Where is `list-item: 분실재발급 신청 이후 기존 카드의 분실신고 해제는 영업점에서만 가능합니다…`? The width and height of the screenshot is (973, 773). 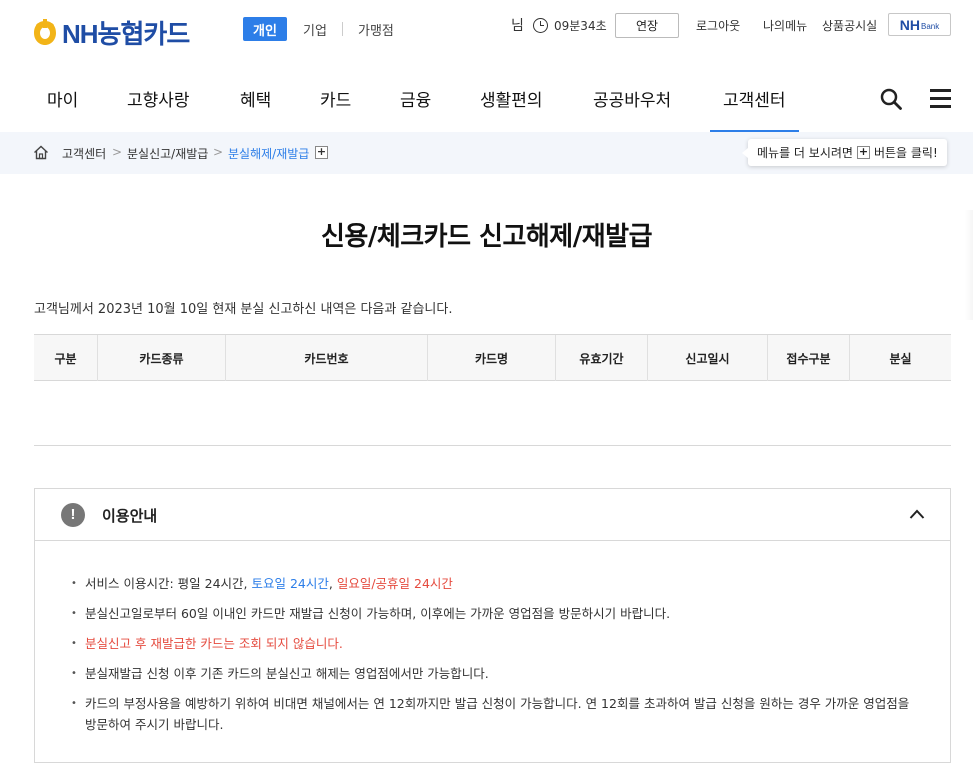
list-item: 분실재발급 신청 이후 기존 카드의 분실신고 해제는 영업점에서만 가능합니다… is located at coordinates (496, 673).